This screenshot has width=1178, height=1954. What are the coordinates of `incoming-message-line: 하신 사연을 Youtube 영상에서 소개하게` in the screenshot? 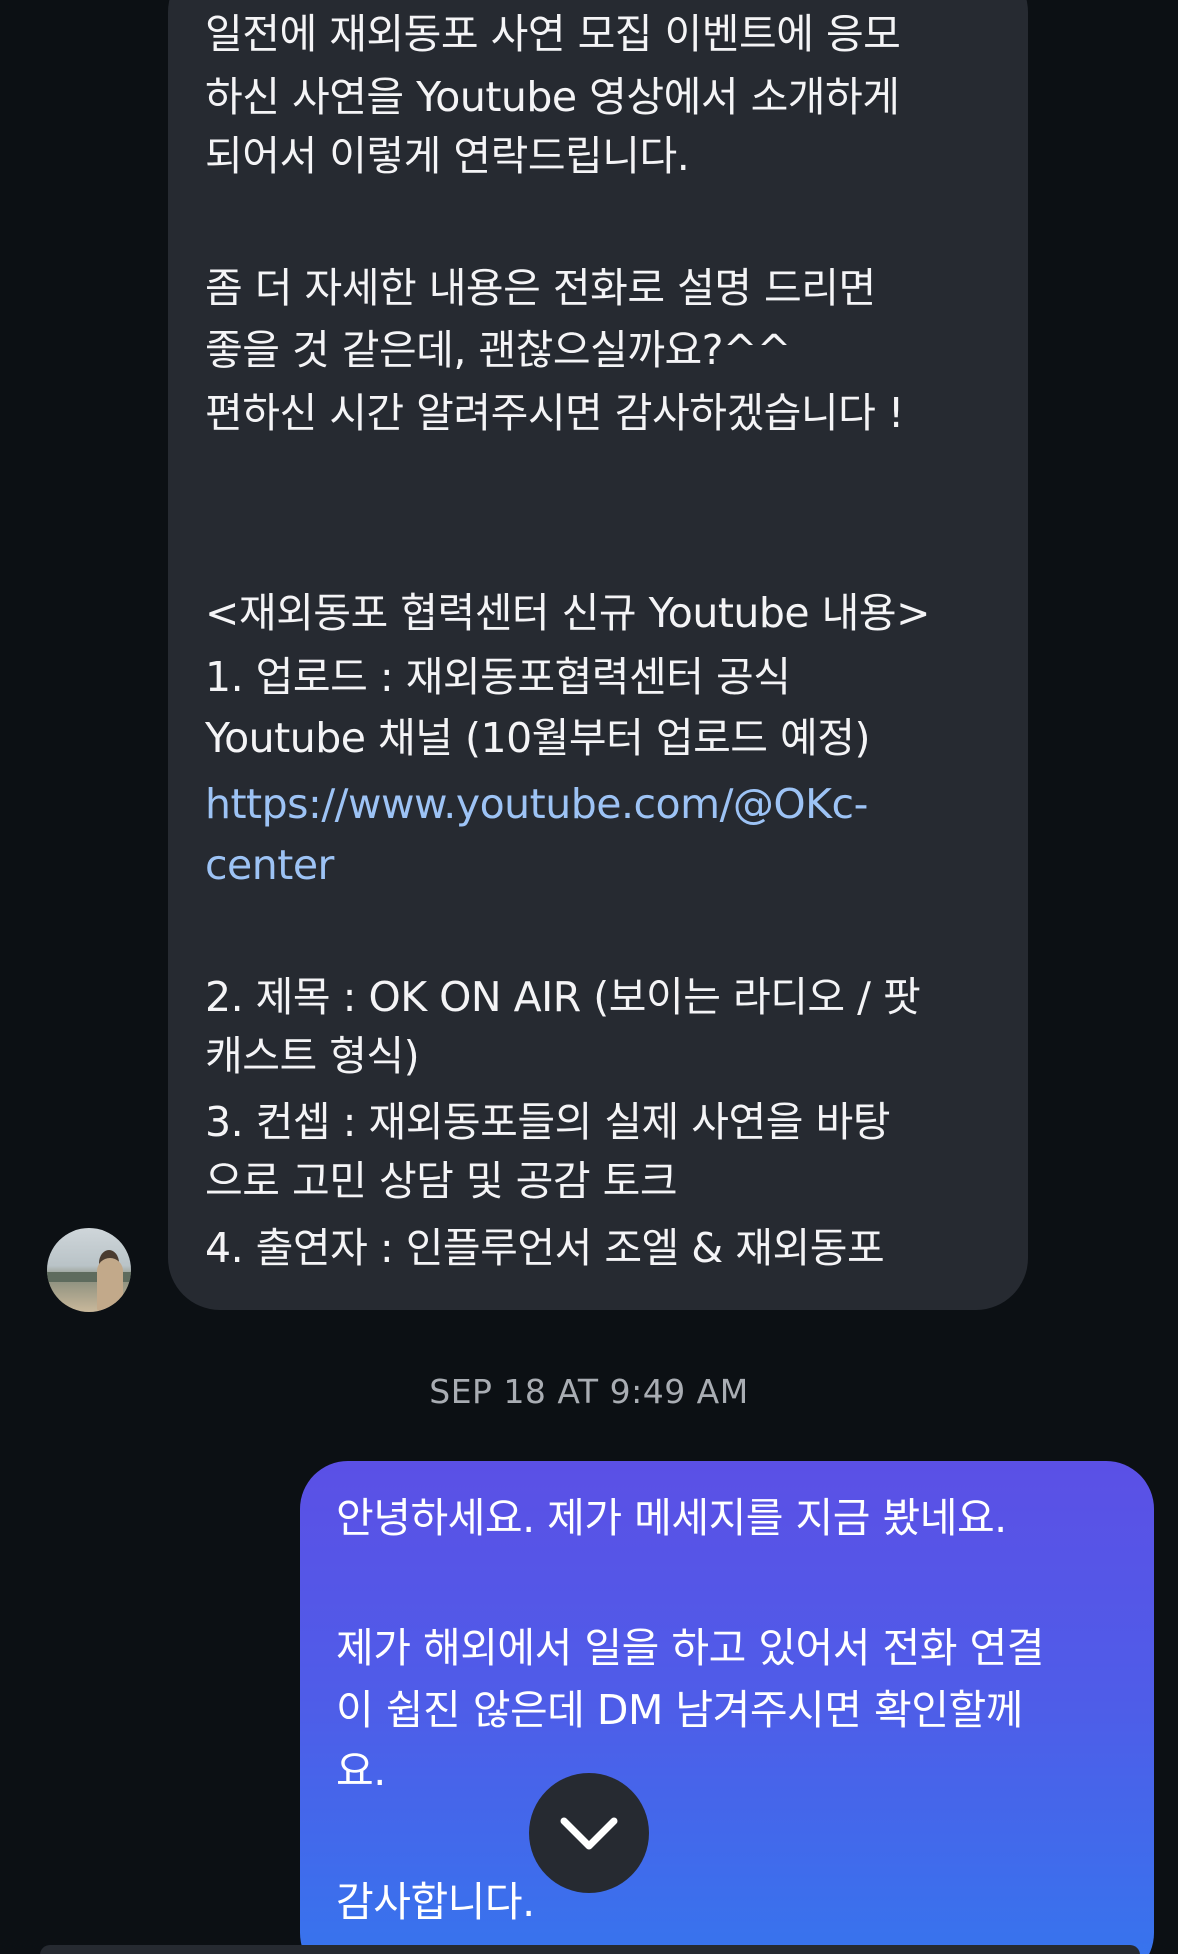 It's located at (552, 97).